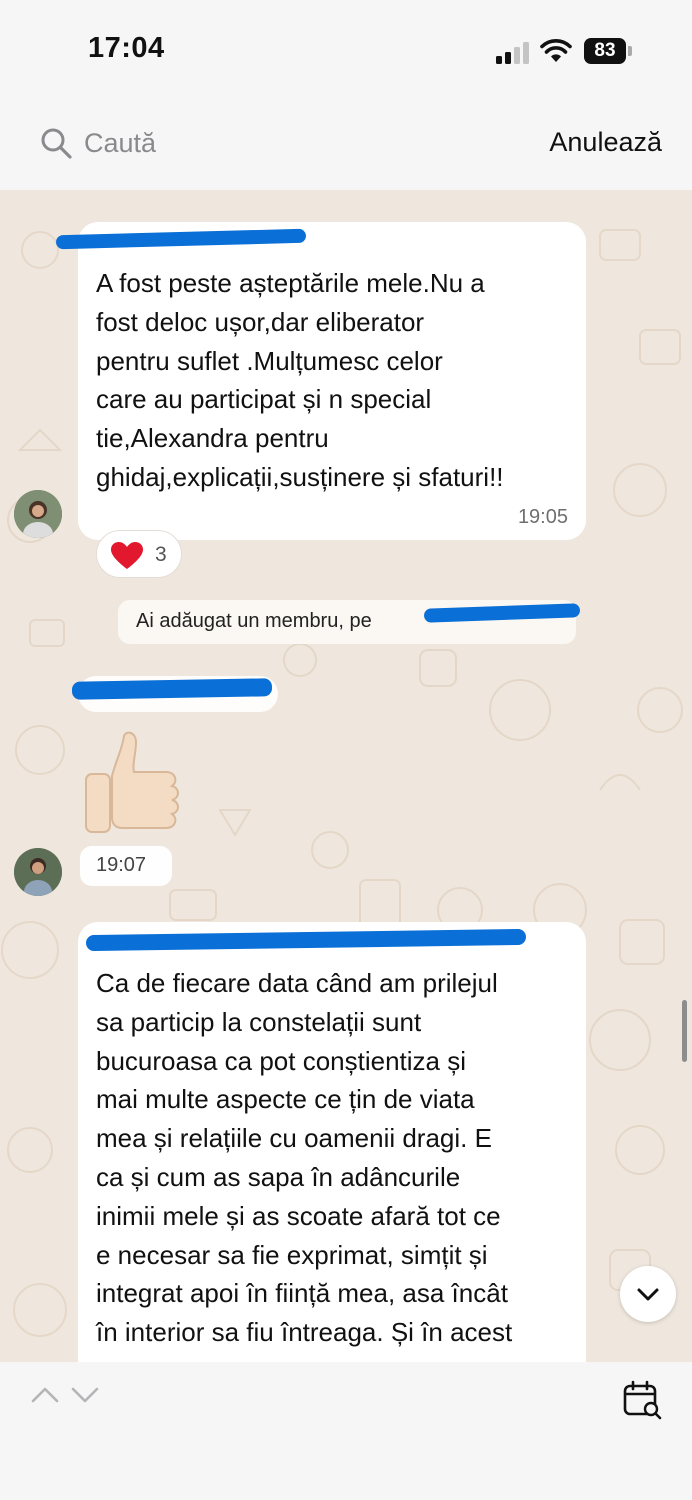 The width and height of the screenshot is (692, 1500). I want to click on search-icon, so click(56, 143).